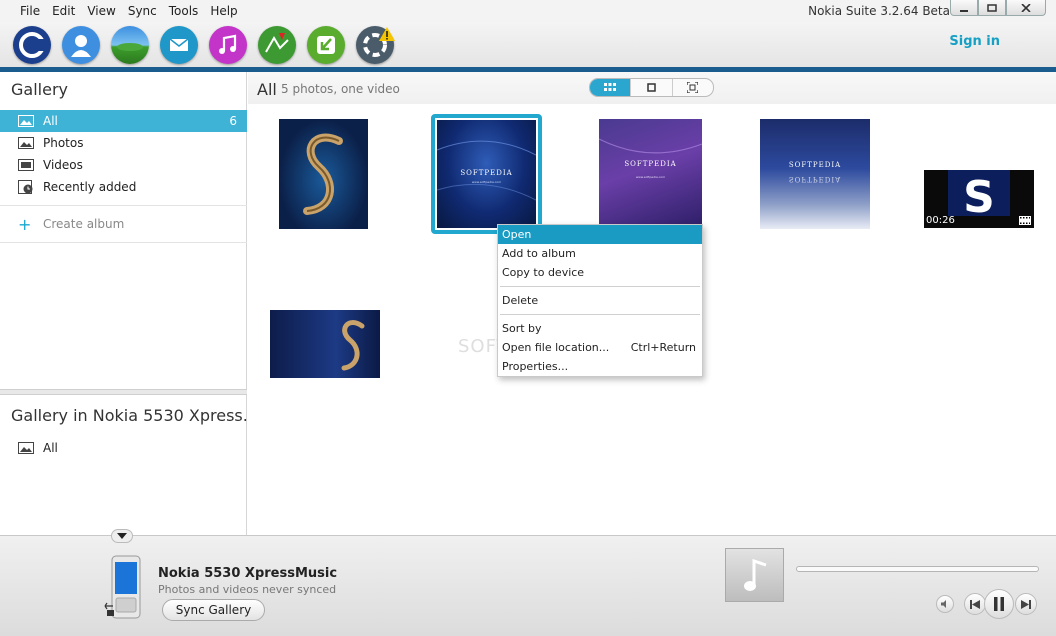 This screenshot has width=1056, height=636. I want to click on sidebar-item-label: Videos, so click(63, 165).